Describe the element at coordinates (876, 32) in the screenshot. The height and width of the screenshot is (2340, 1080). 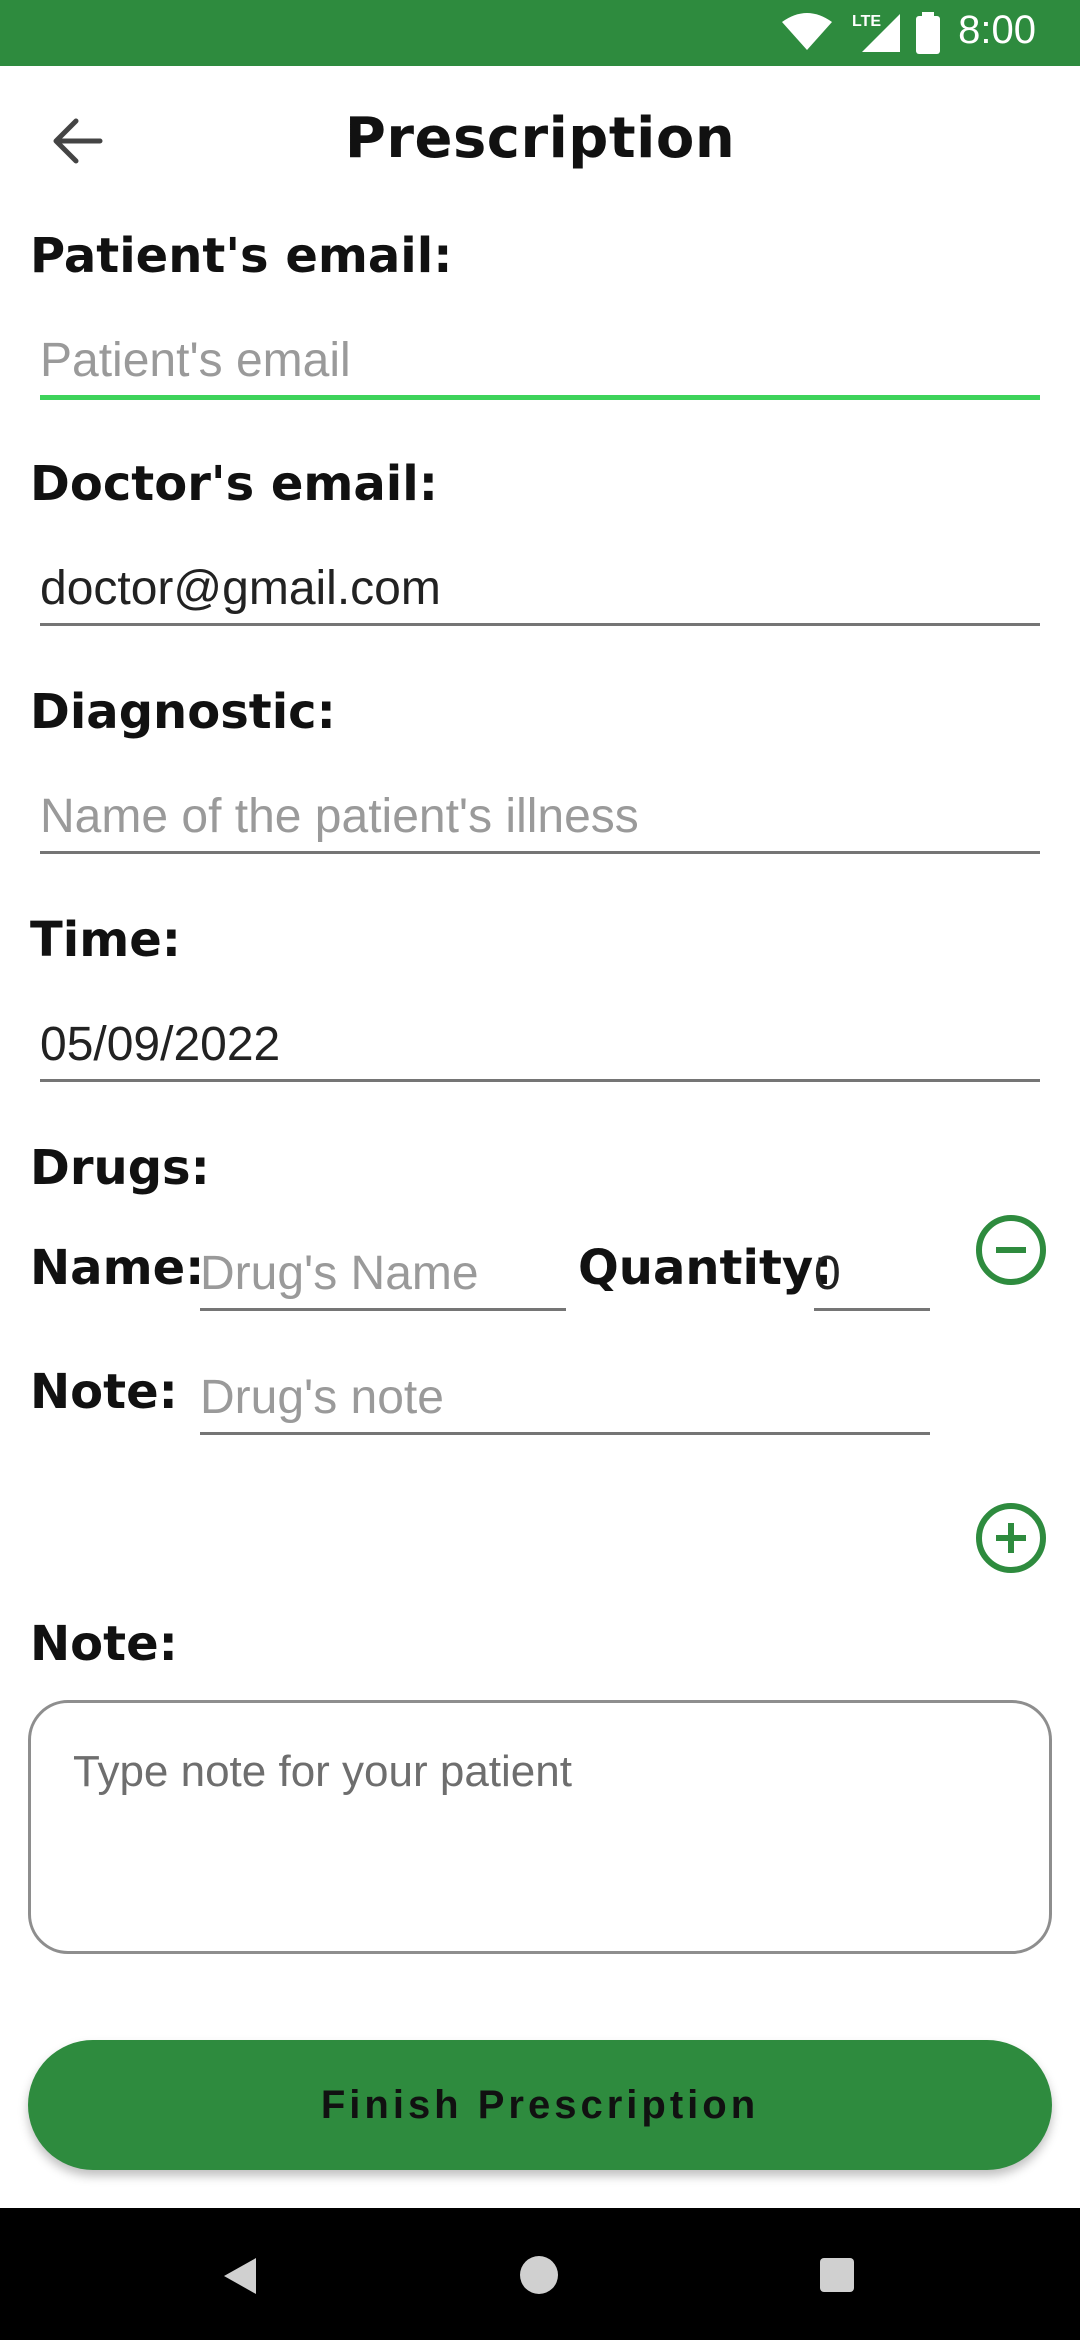
I see `cellular-lte-icon: LTE` at that location.